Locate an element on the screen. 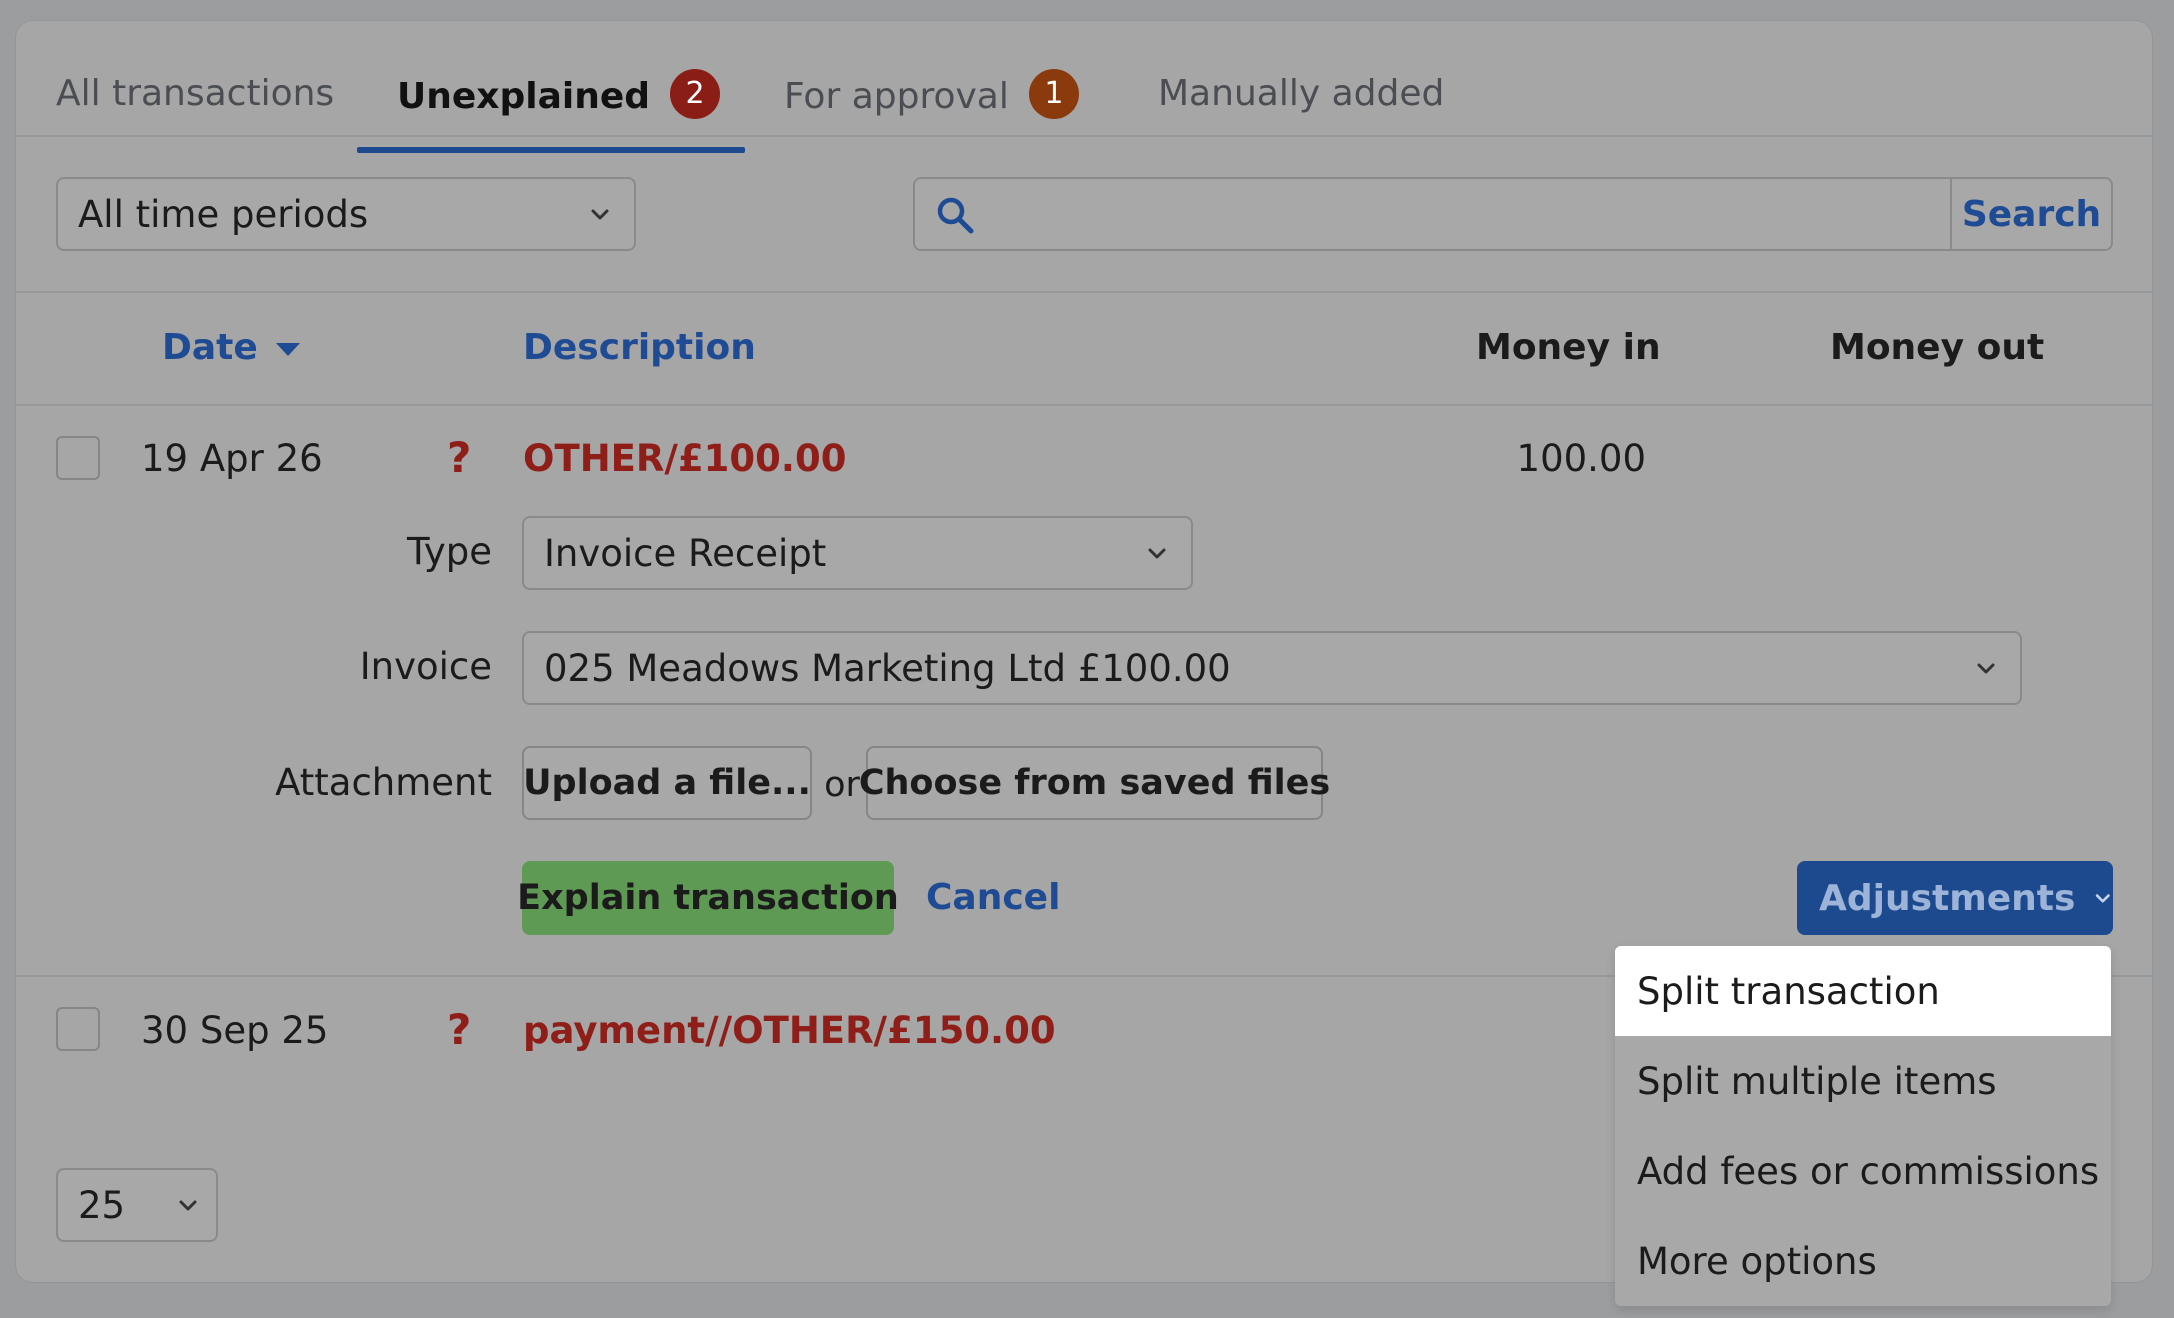  period-select: All time periods is located at coordinates (346, 214).